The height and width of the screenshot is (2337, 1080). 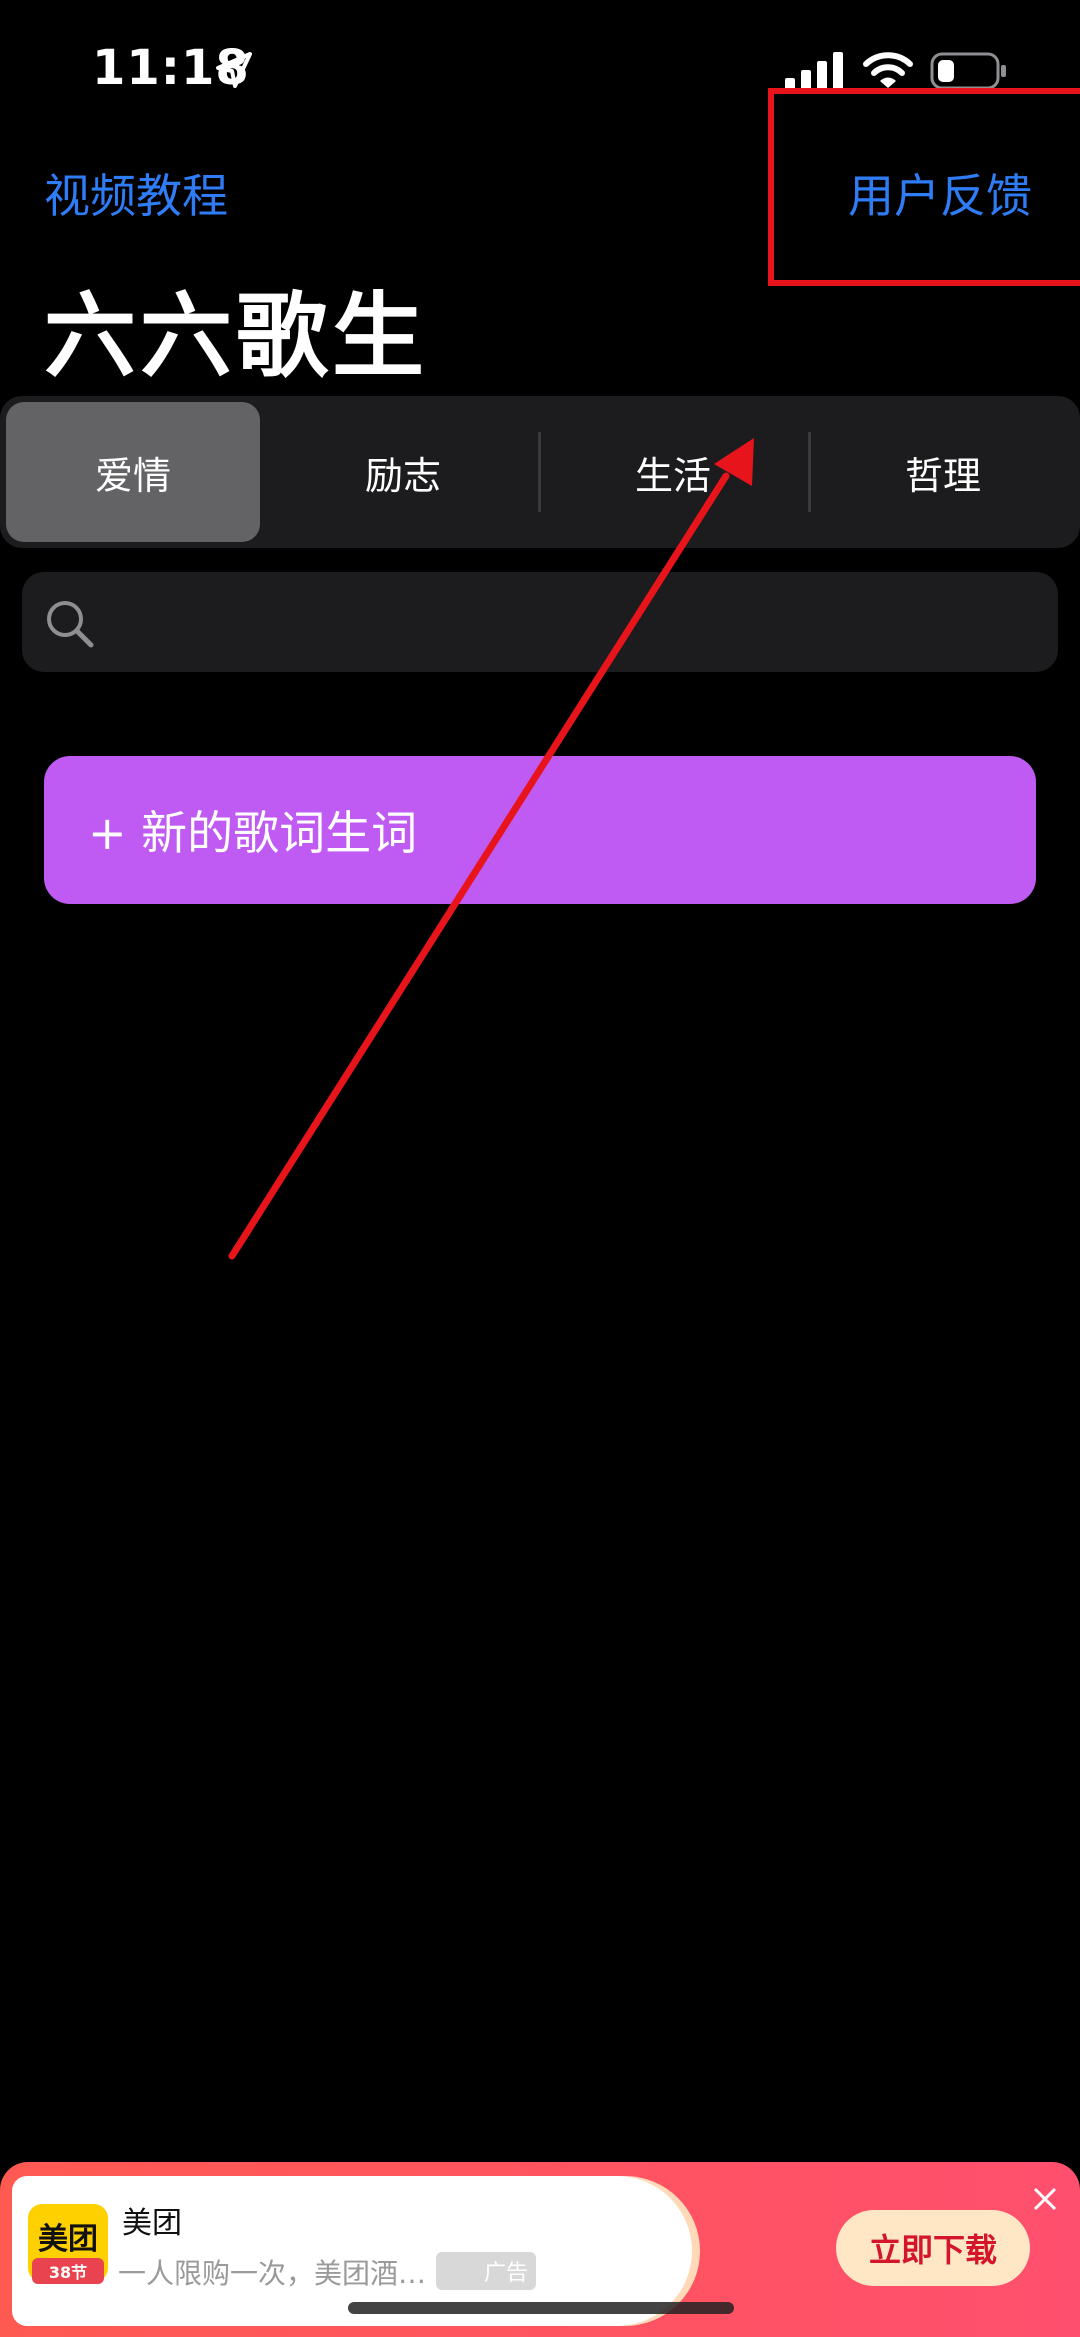 What do you see at coordinates (70, 624) in the screenshot?
I see `search-icon` at bounding box center [70, 624].